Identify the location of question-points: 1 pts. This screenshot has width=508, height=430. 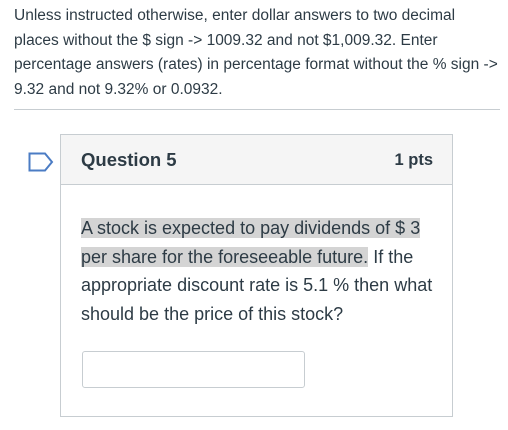
(413, 160).